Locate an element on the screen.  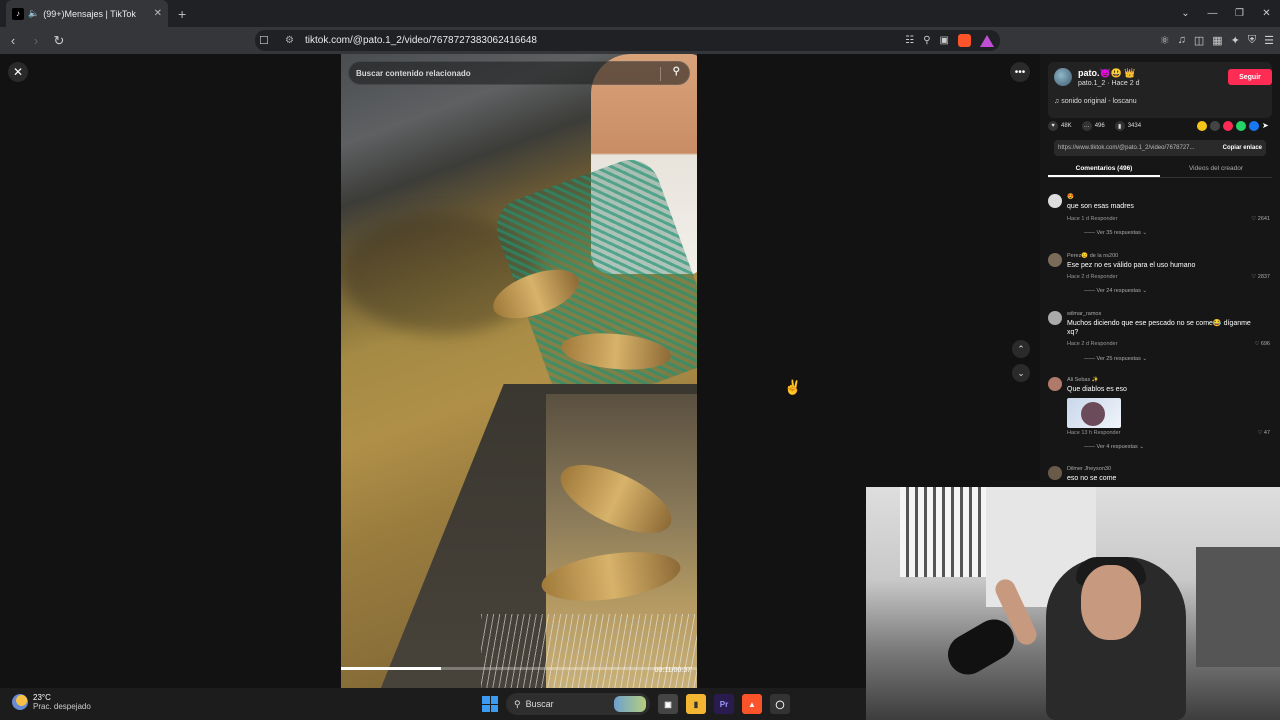
tiktok-icon: ♪ is located at coordinates (18, 13).